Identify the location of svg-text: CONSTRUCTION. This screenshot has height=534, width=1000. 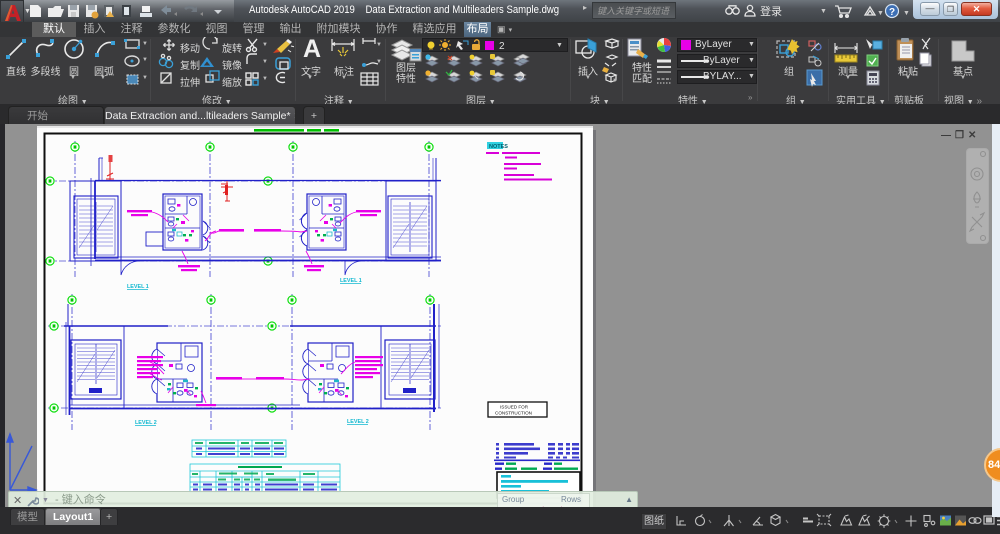
(513, 413).